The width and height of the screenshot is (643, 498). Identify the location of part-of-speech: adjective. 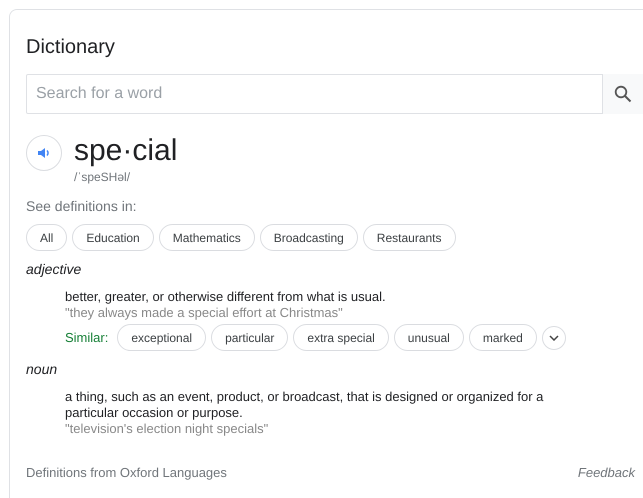
(54, 269).